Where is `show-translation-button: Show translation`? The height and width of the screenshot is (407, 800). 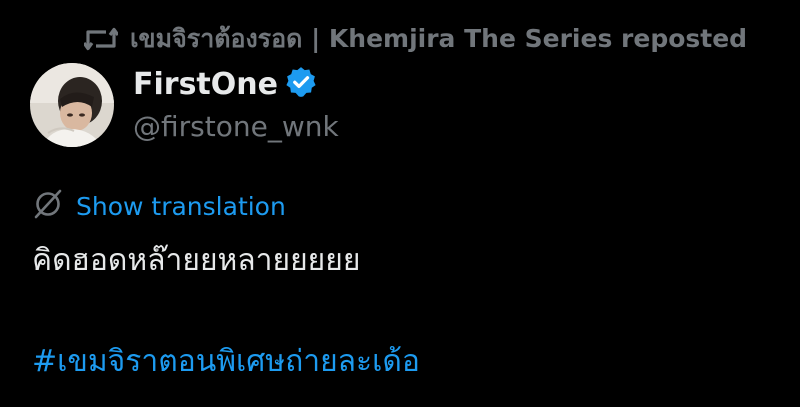
show-translation-button: Show translation is located at coordinates (159, 206).